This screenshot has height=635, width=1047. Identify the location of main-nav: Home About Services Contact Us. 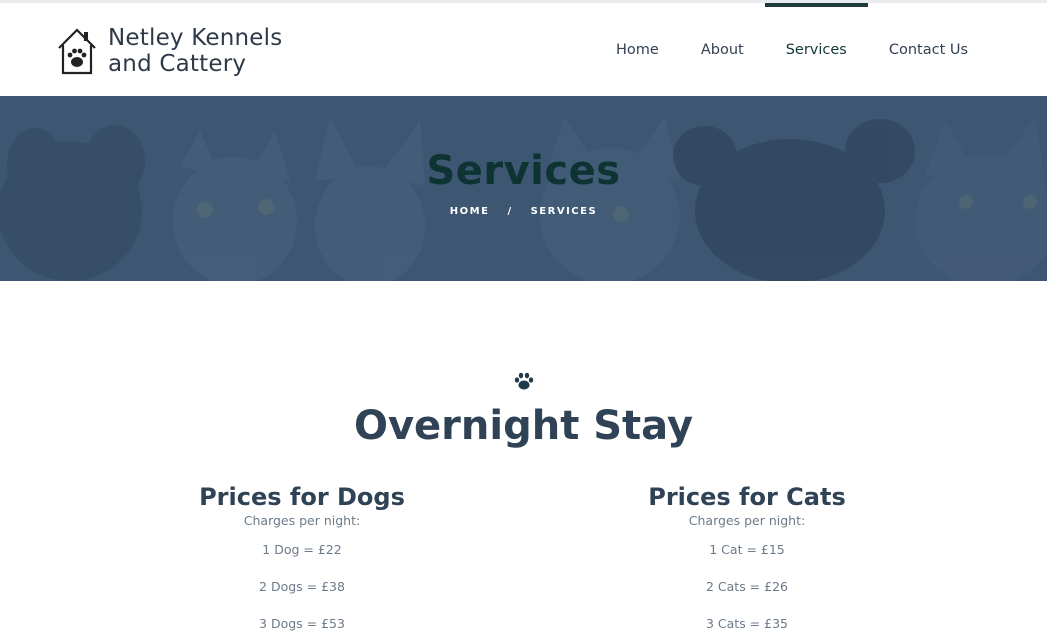
(792, 49).